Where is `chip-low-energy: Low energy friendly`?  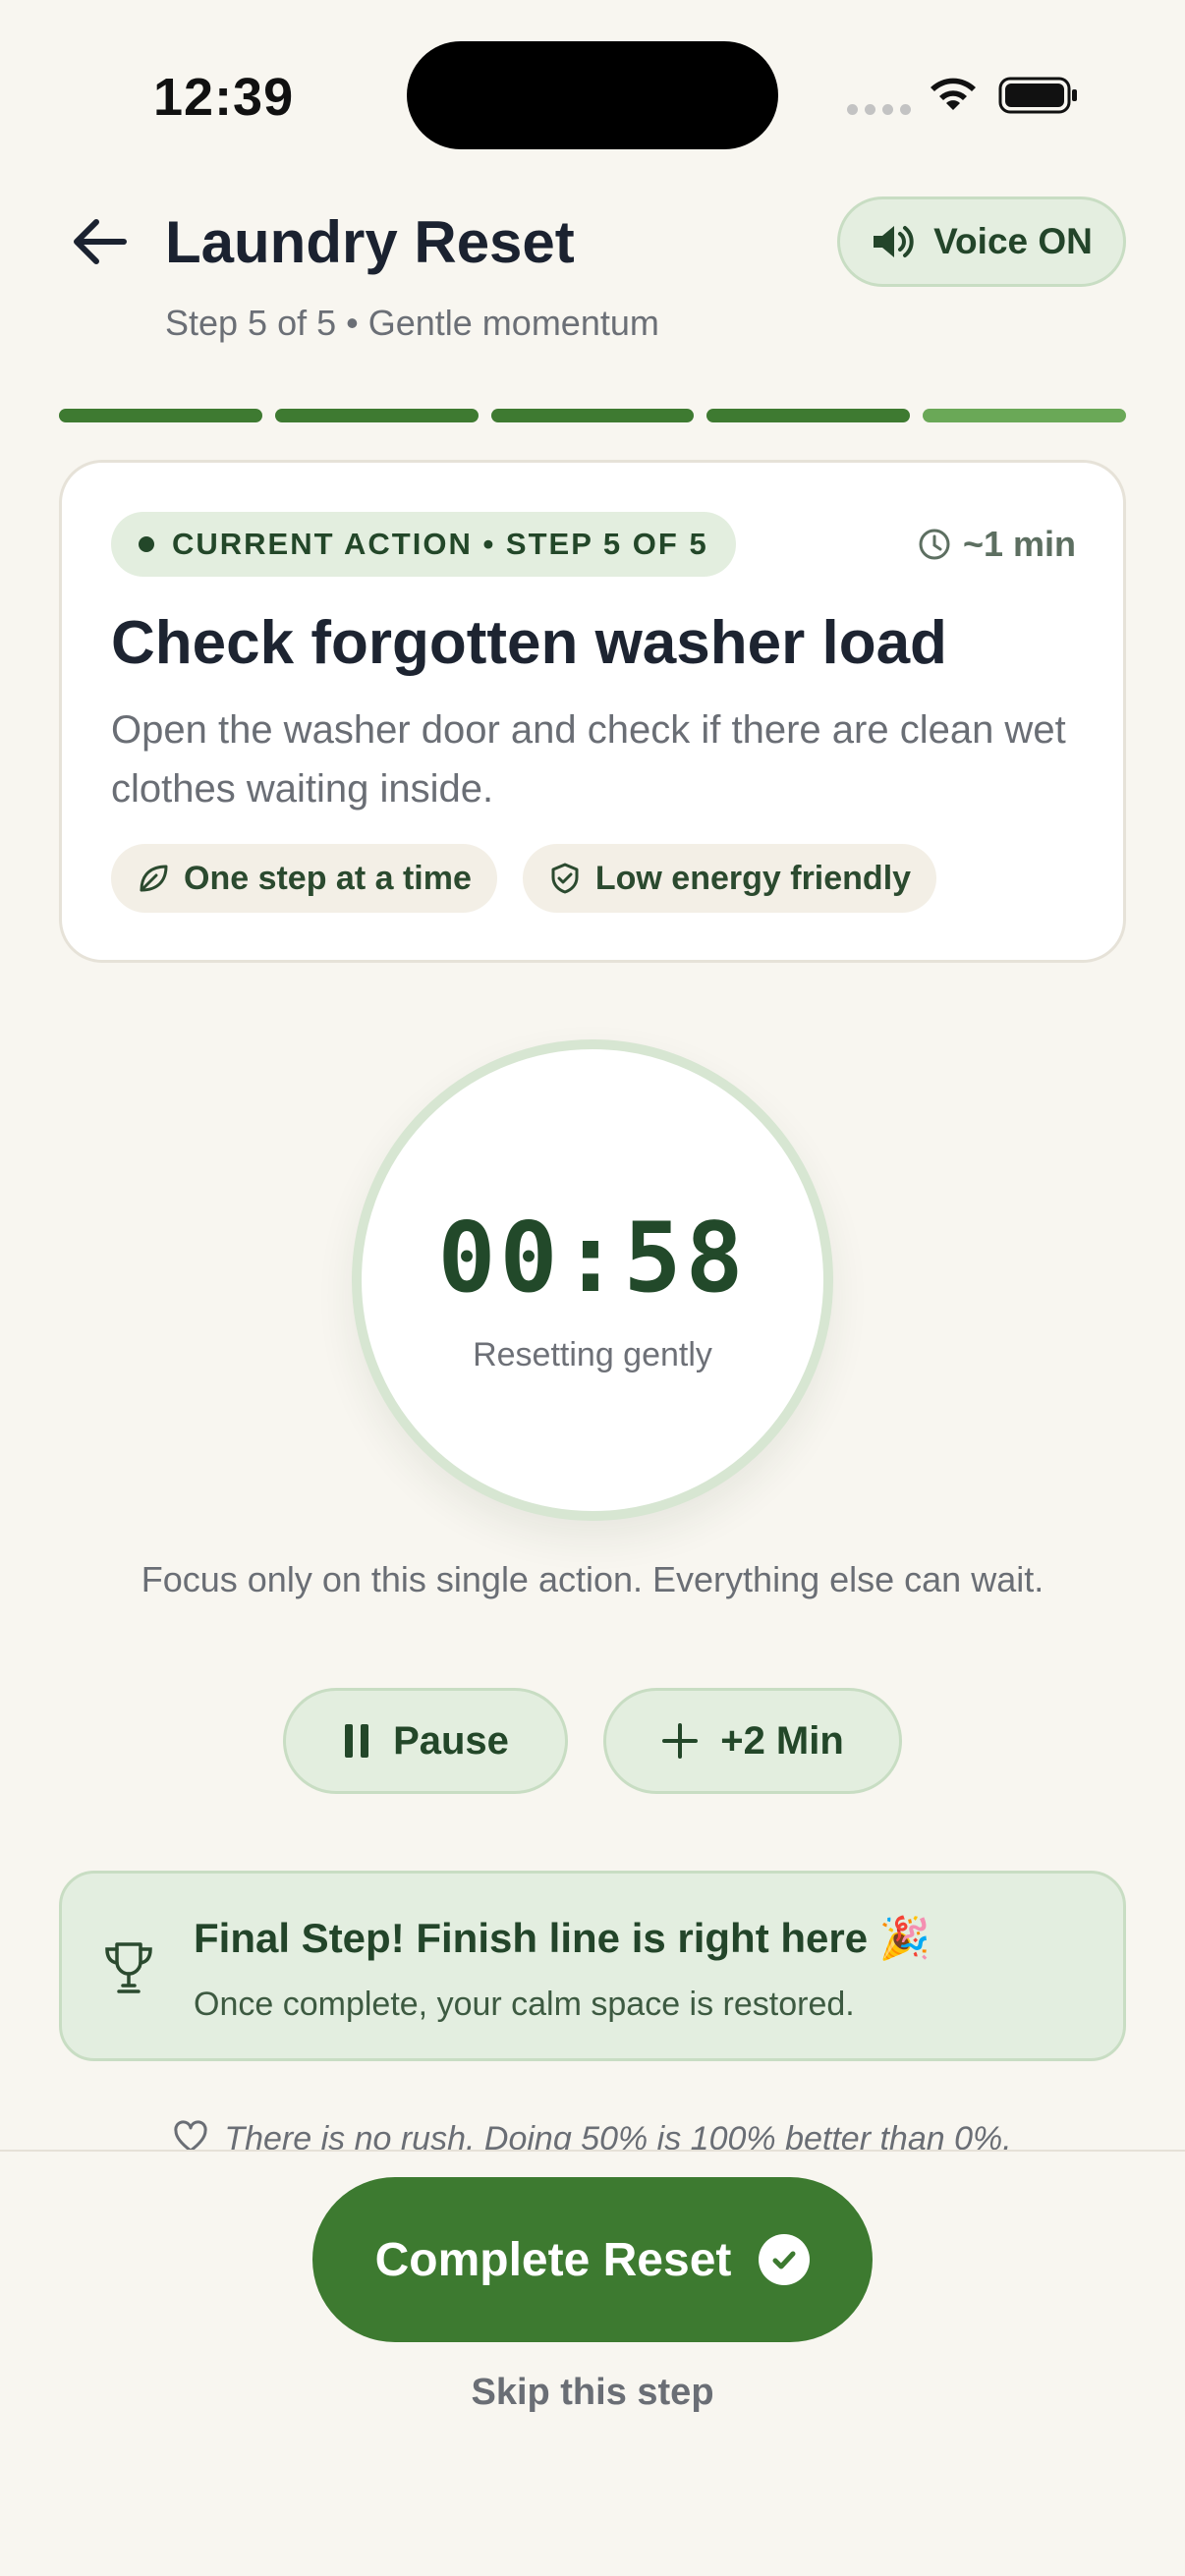
chip-low-energy: Low energy friendly is located at coordinates (730, 878).